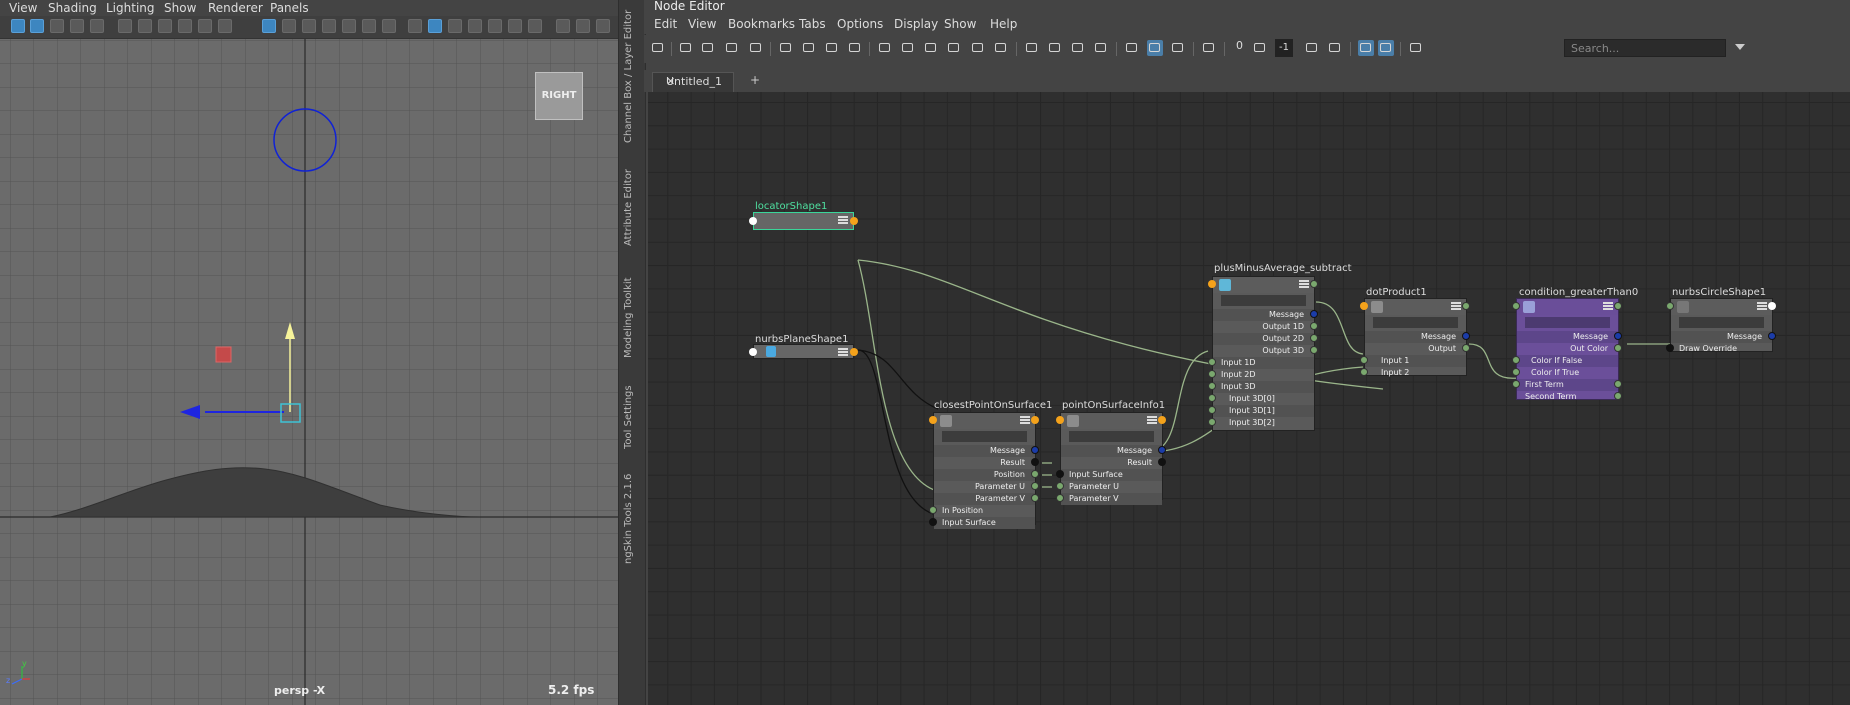 This screenshot has height=705, width=1850. I want to click on port-in-position, so click(933, 510).